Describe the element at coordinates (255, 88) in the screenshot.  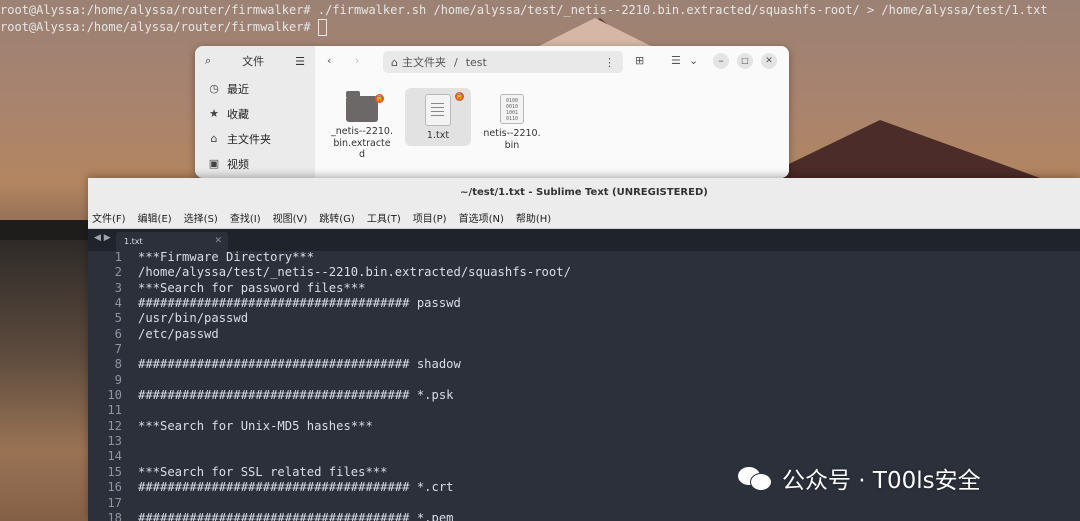
I see `sidebar-item-recent: ◷ 最近` at that location.